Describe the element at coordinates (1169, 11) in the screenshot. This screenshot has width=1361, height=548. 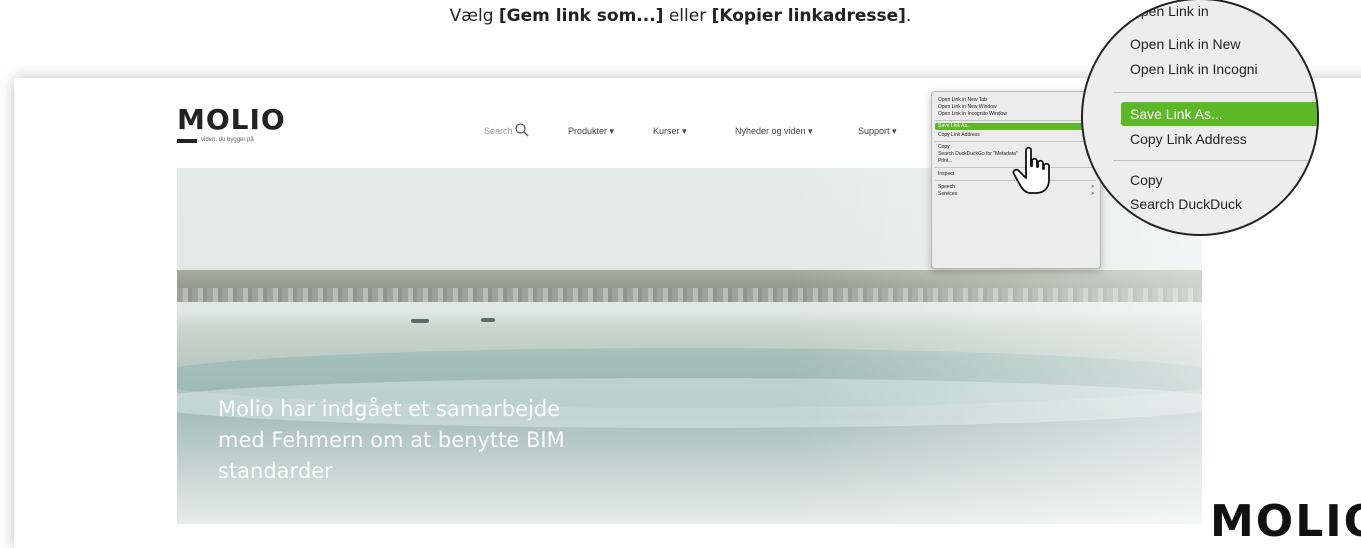
I see `zoom-item-open-link-partial: Open Link in` at that location.